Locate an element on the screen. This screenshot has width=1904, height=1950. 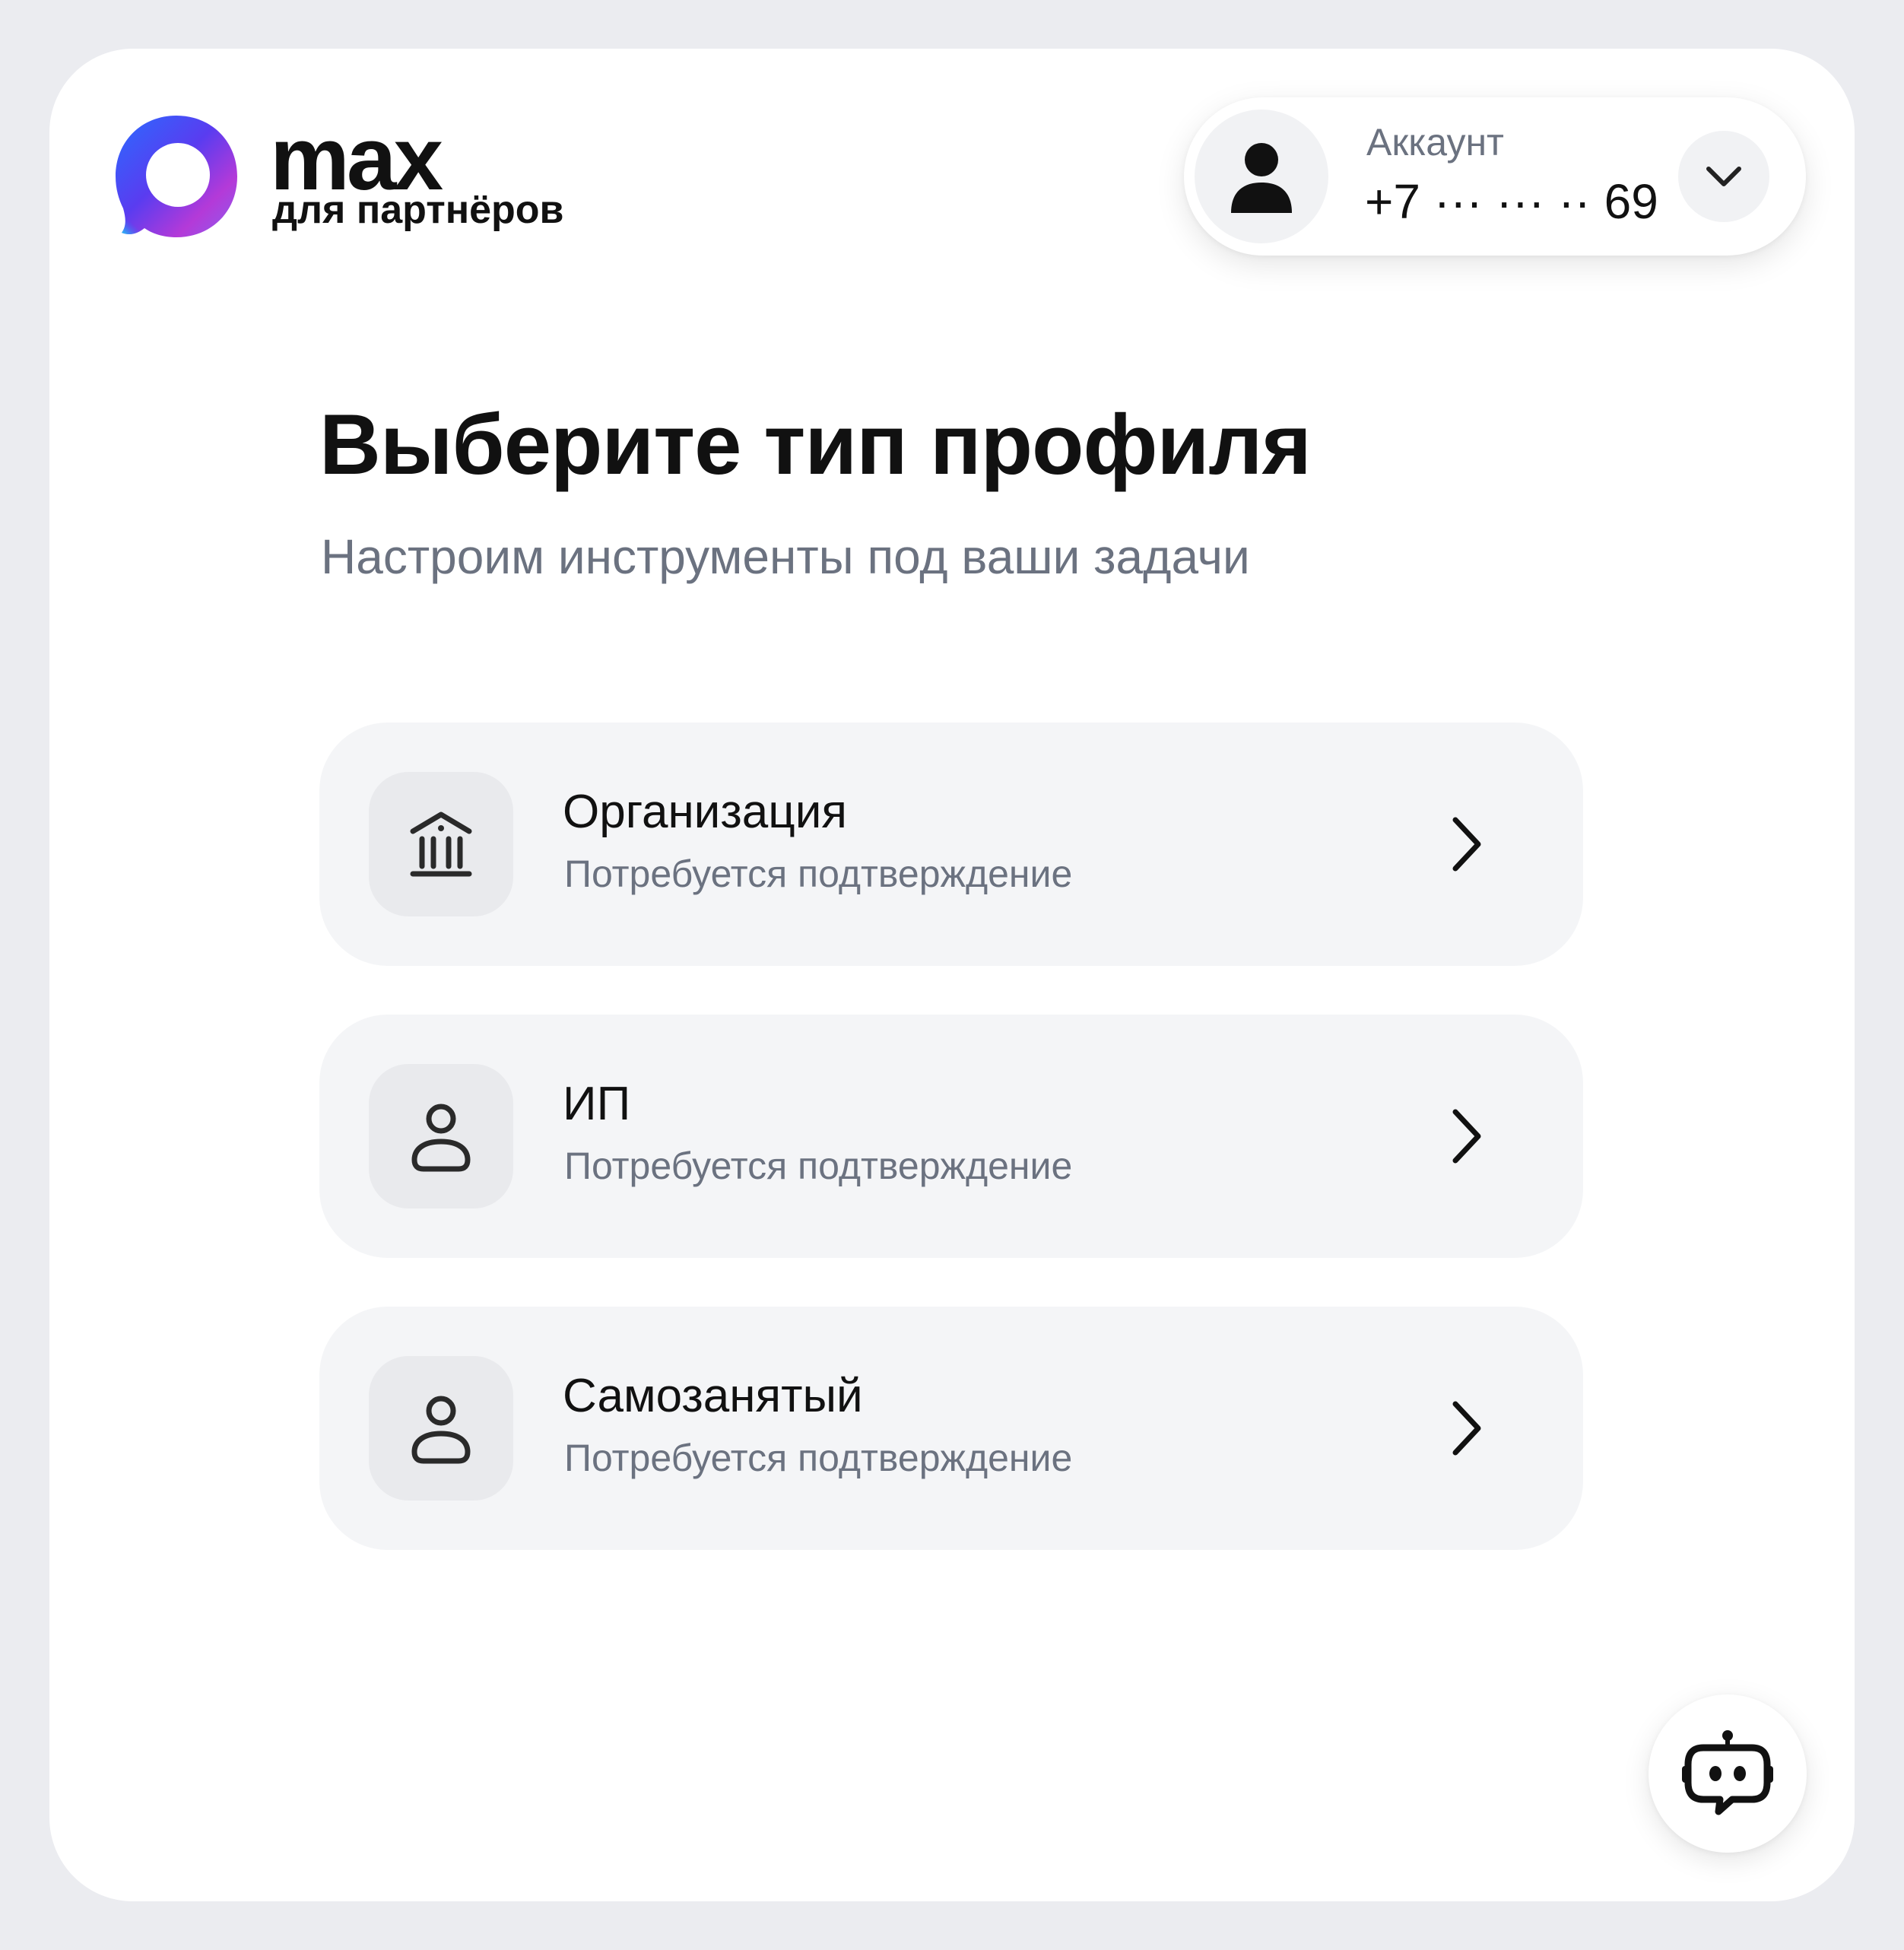
assistant-bot-button is located at coordinates (1728, 1773).